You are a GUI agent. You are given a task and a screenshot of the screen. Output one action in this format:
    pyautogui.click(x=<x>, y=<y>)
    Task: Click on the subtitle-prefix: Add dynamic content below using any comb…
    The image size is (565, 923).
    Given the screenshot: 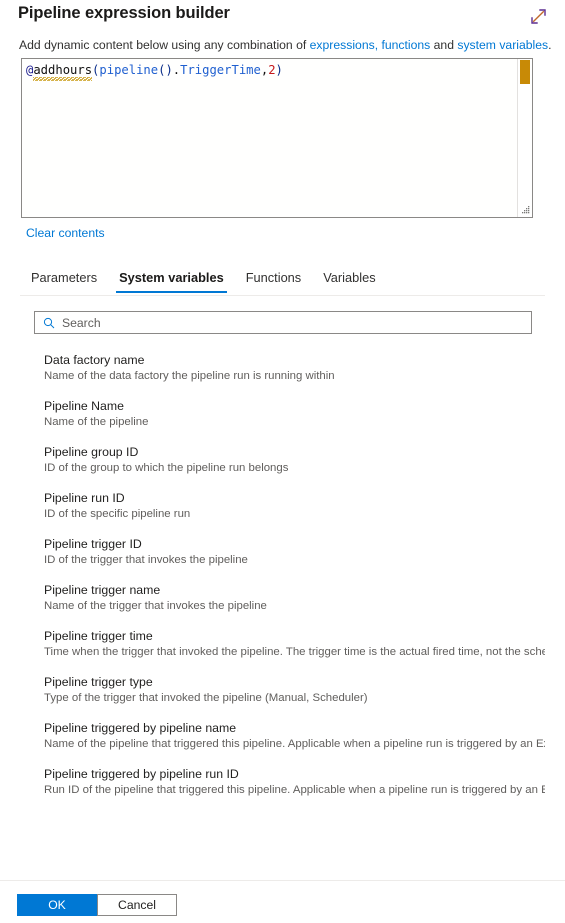 What is the action you would take?
    pyautogui.click(x=164, y=45)
    